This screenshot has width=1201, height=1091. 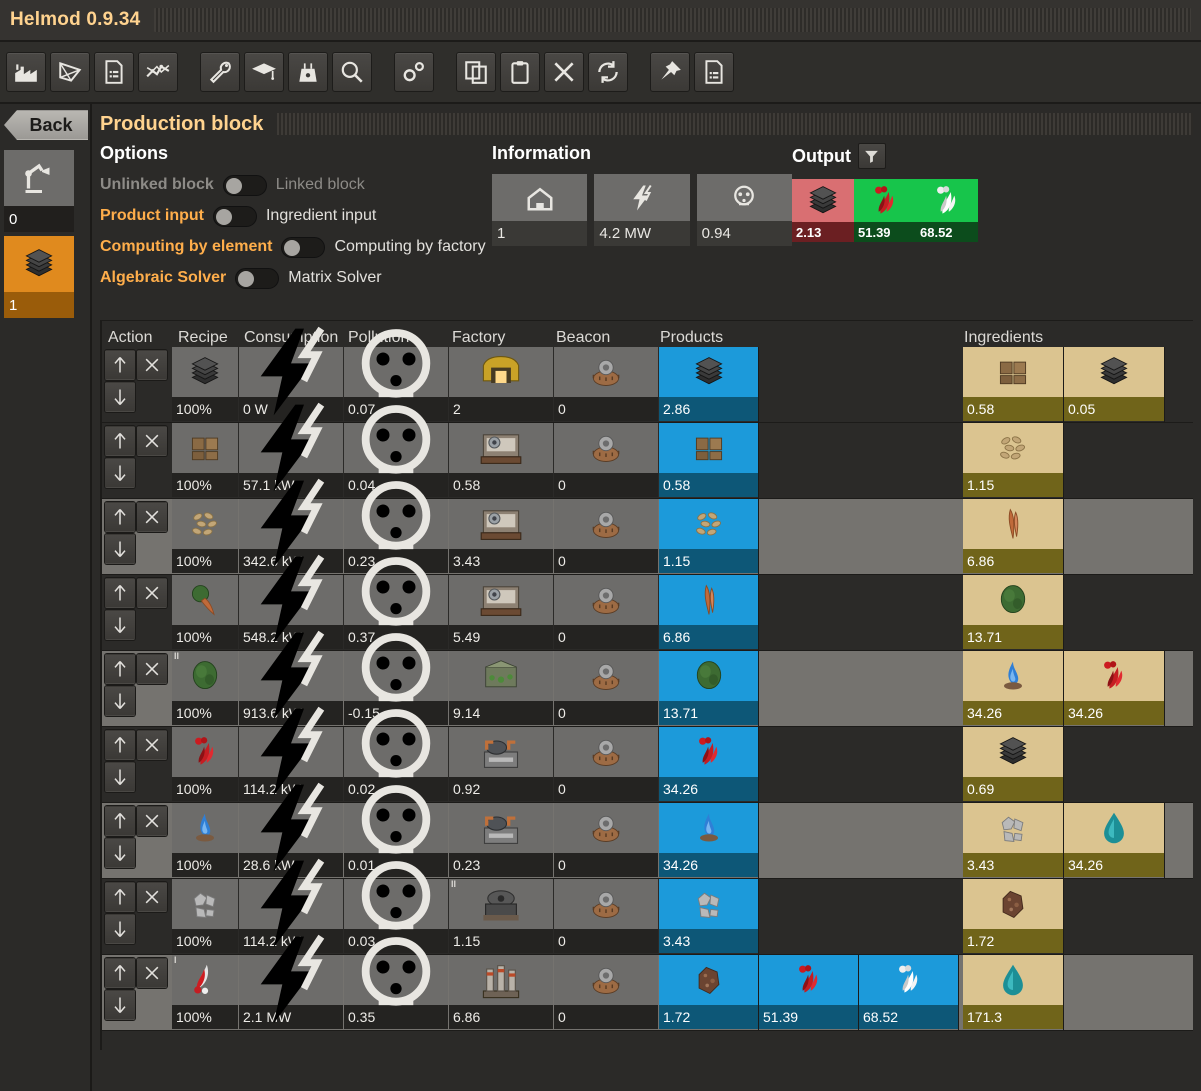 What do you see at coordinates (1013, 840) in the screenshot?
I see `ingredient-cell: 3.43` at bounding box center [1013, 840].